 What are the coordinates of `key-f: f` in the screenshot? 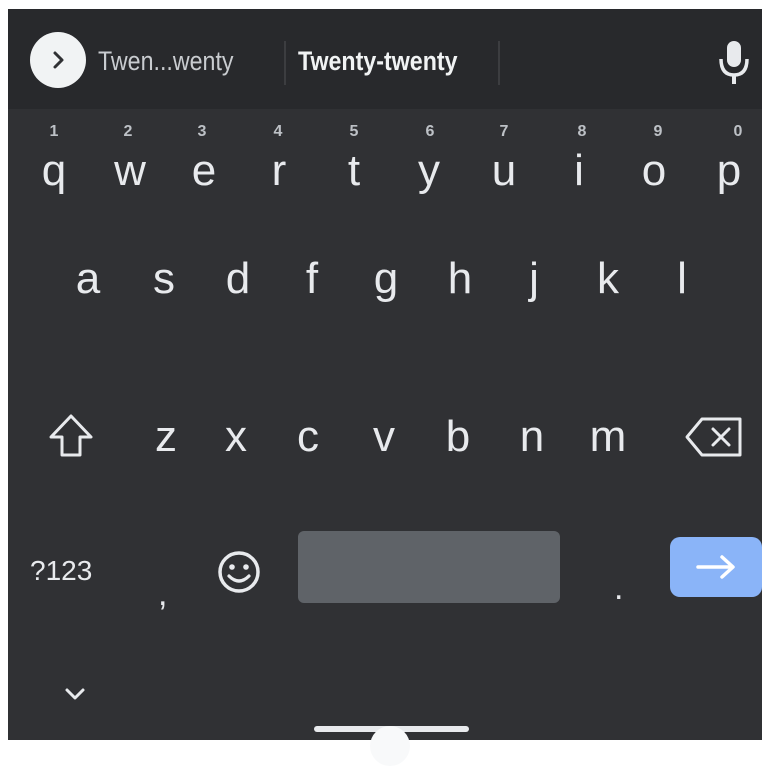 It's located at (312, 279).